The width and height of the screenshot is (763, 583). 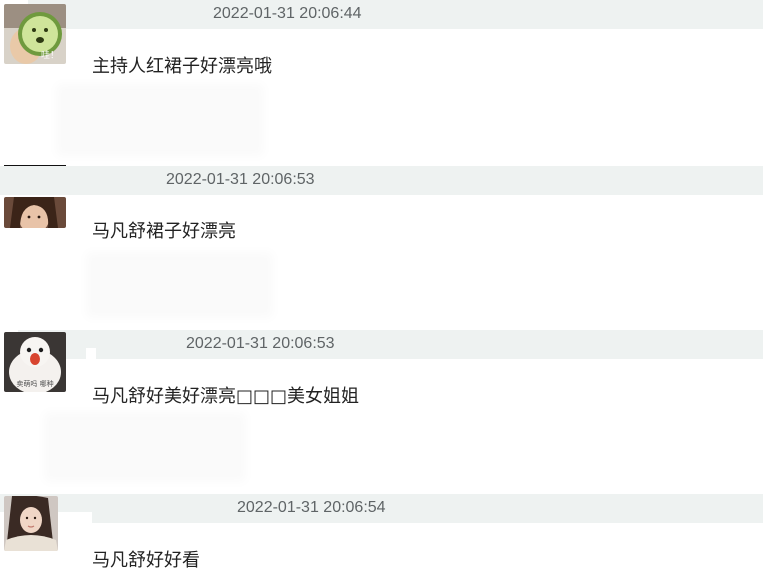 I want to click on avatar-caption: 哇！, so click(x=50, y=55).